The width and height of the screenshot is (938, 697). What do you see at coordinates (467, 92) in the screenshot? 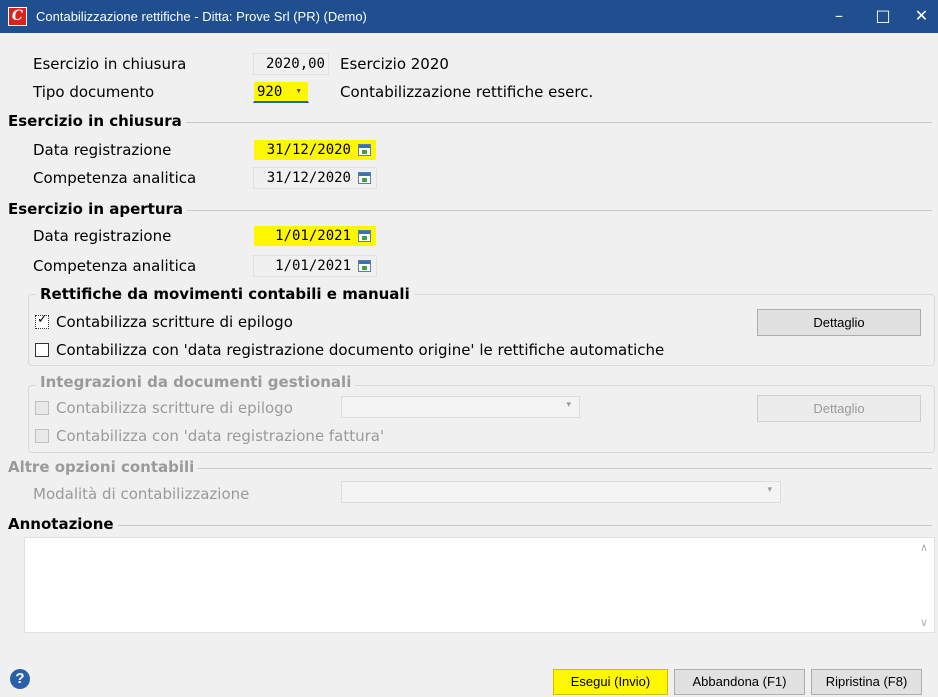
I see `tipo-documento-description: Contabilizzazione rettifiche eserc.` at bounding box center [467, 92].